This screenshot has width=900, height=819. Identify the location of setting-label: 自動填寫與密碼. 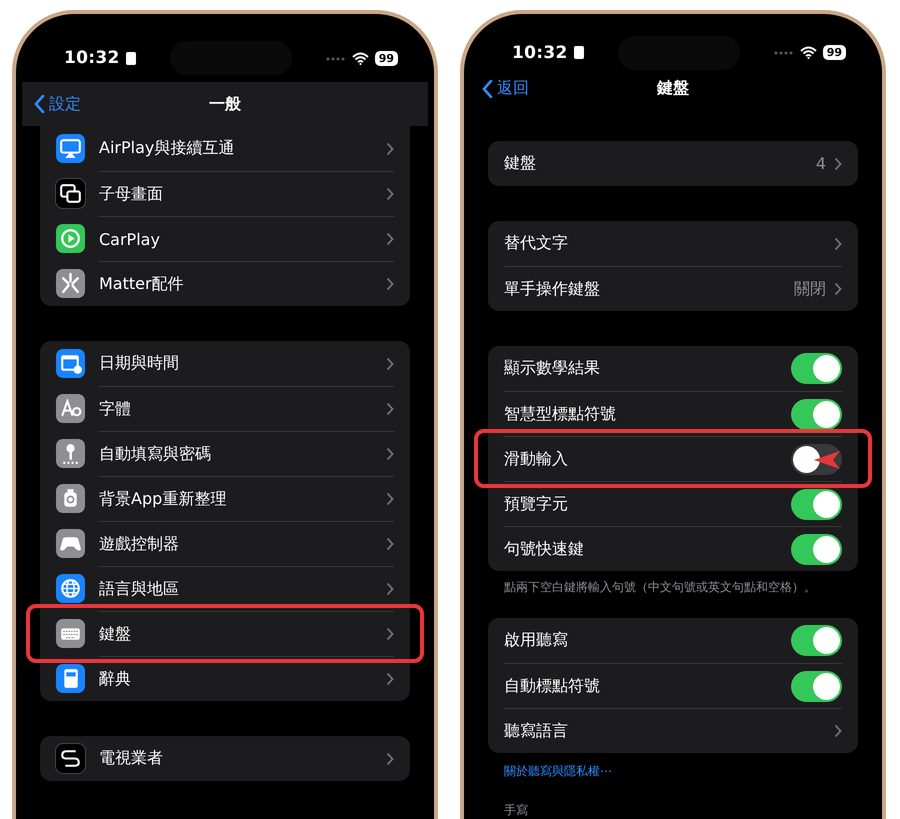
(238, 454).